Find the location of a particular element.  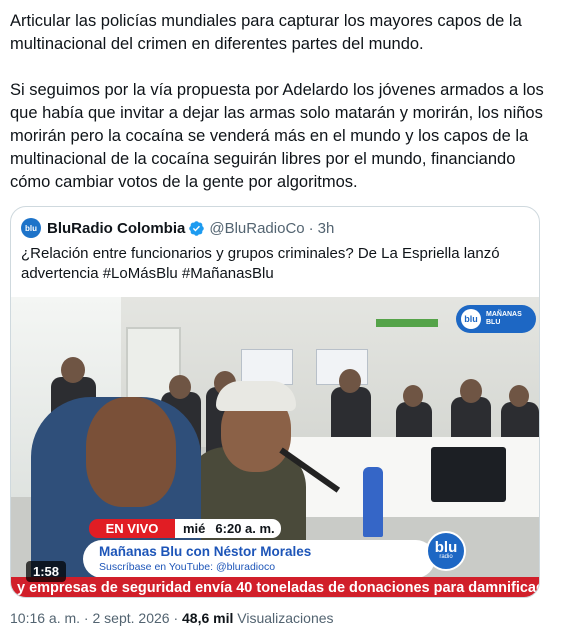

broadcast-time: mié 6:20 a. m. is located at coordinates (228, 528).